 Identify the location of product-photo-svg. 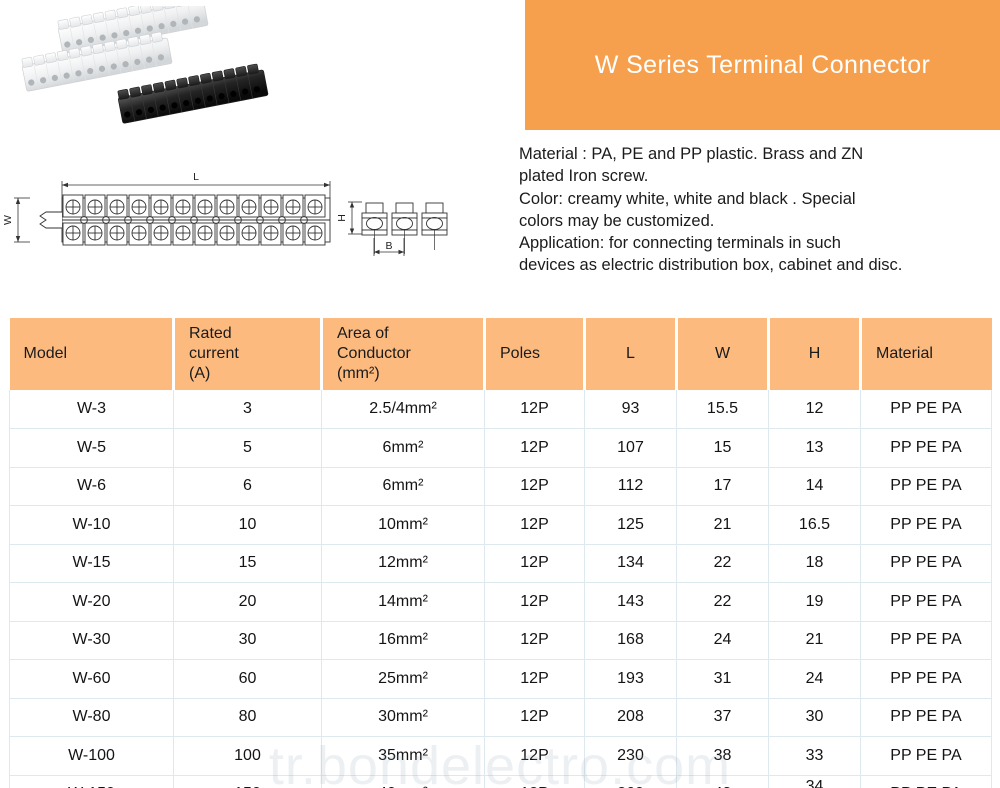
(145, 62).